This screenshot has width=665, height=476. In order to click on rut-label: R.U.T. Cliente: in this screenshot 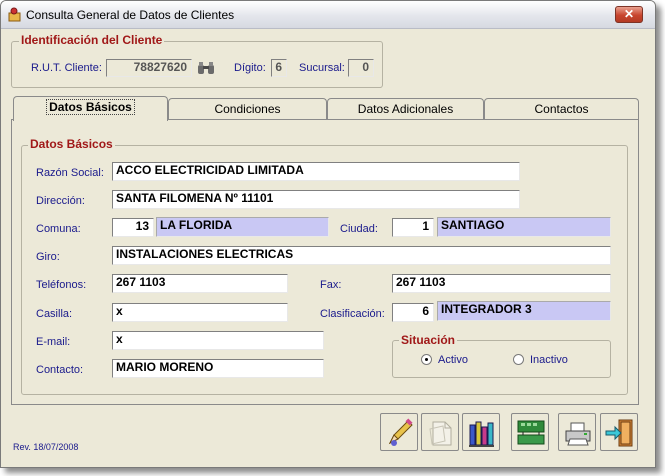, I will do `click(66, 68)`.